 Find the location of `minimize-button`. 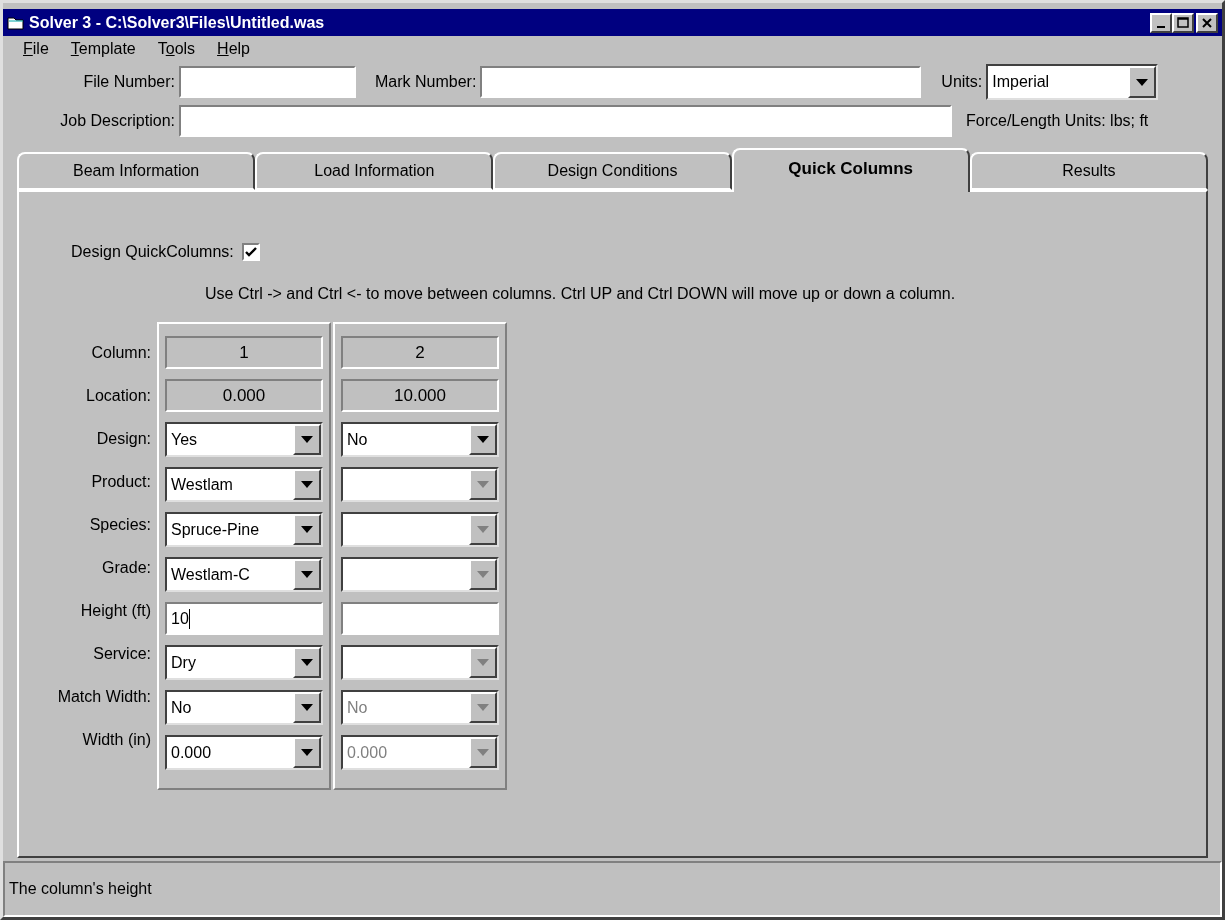

minimize-button is located at coordinates (1161, 22).